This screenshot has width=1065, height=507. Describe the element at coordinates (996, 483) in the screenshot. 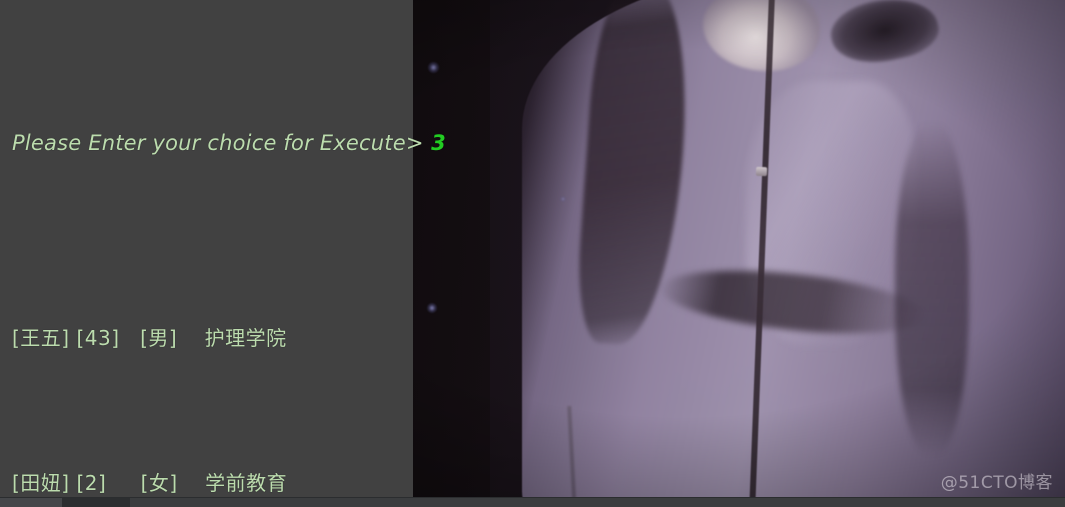

I see `watermark: @51CTO博客` at that location.